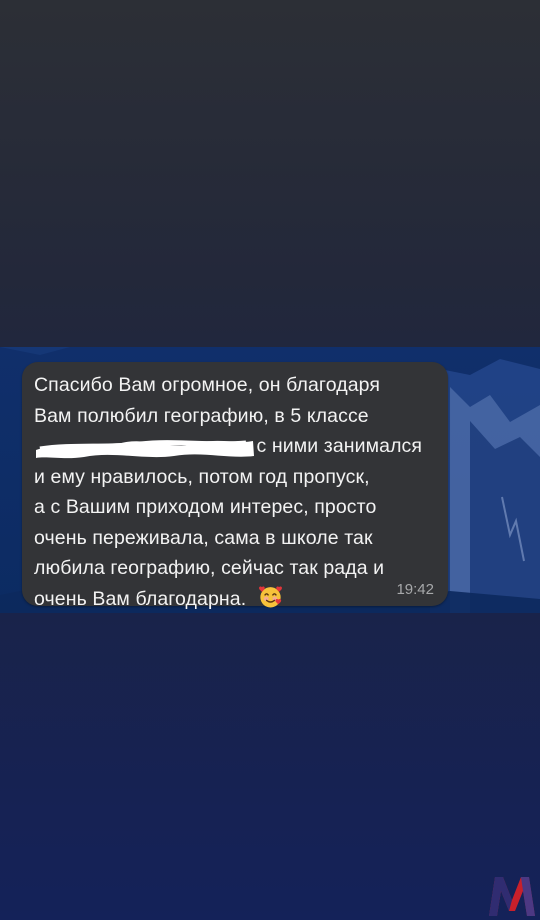 The width and height of the screenshot is (540, 920). I want to click on message-line-text: очень Вам благодарна., so click(140, 598).